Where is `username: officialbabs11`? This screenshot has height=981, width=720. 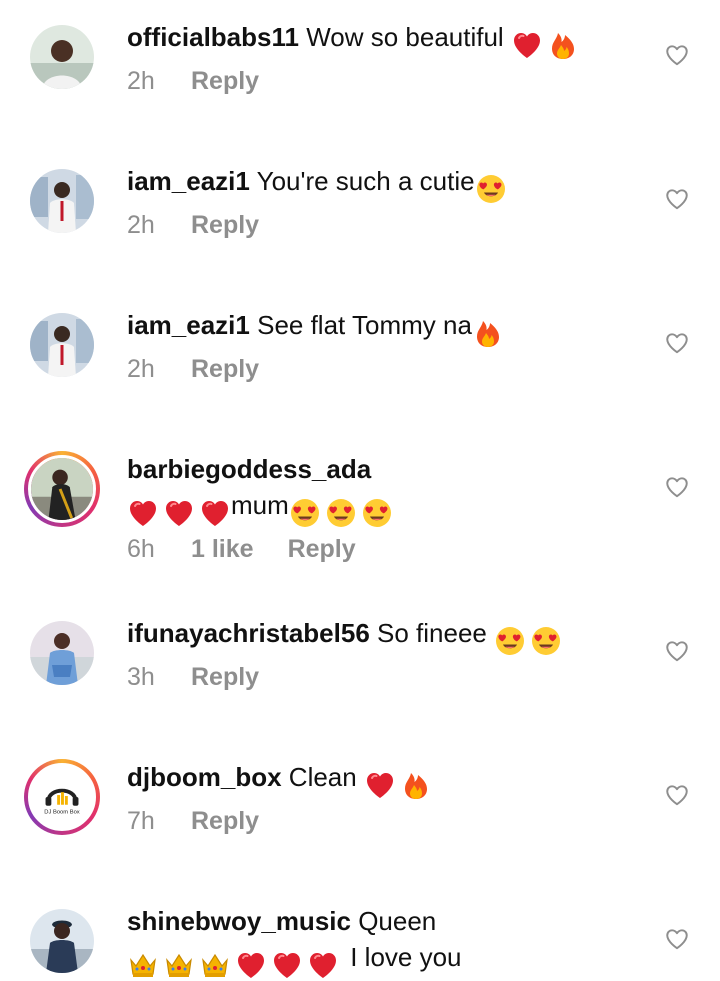
username: officialbabs11 is located at coordinates (213, 37).